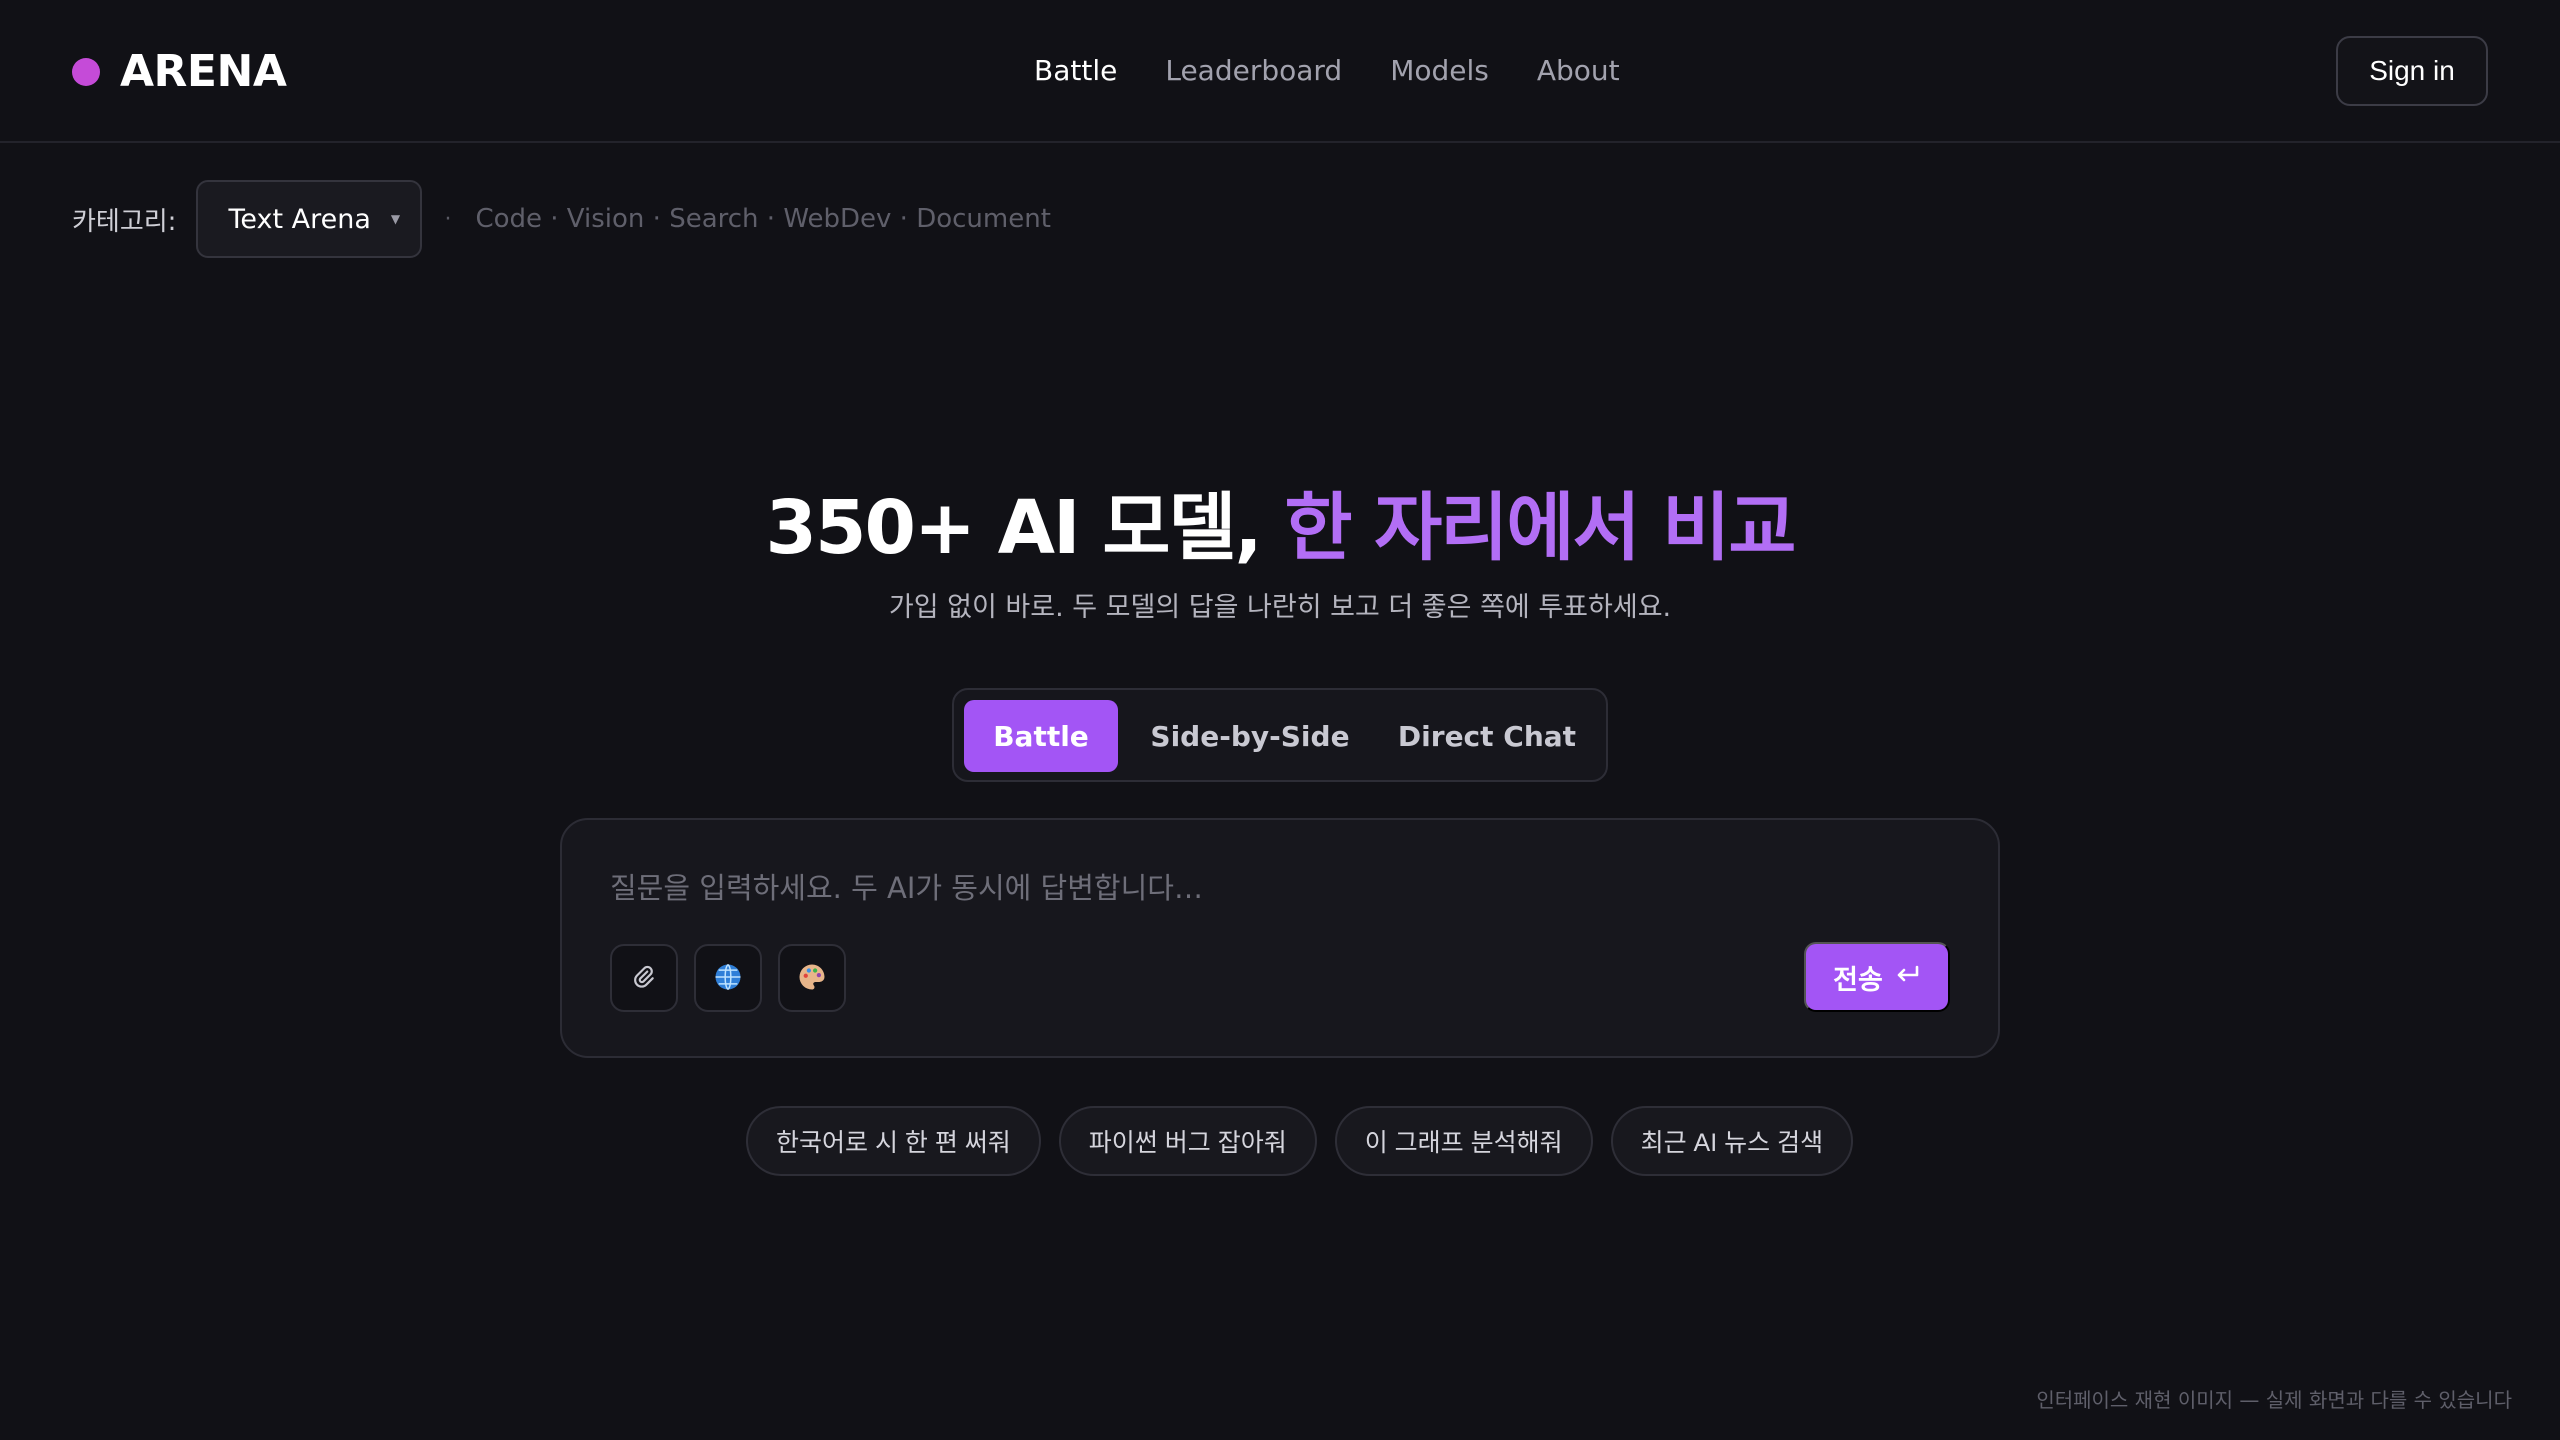  What do you see at coordinates (1014, 528) in the screenshot?
I see `hero-title-white: 350+ AI 모델,` at bounding box center [1014, 528].